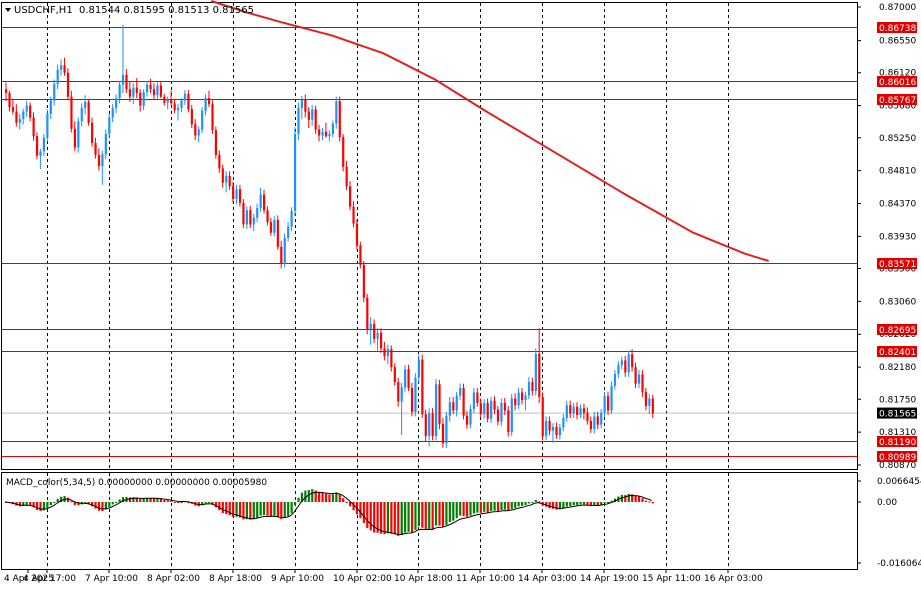  I want to click on level-label: 0.81190, so click(897, 443).